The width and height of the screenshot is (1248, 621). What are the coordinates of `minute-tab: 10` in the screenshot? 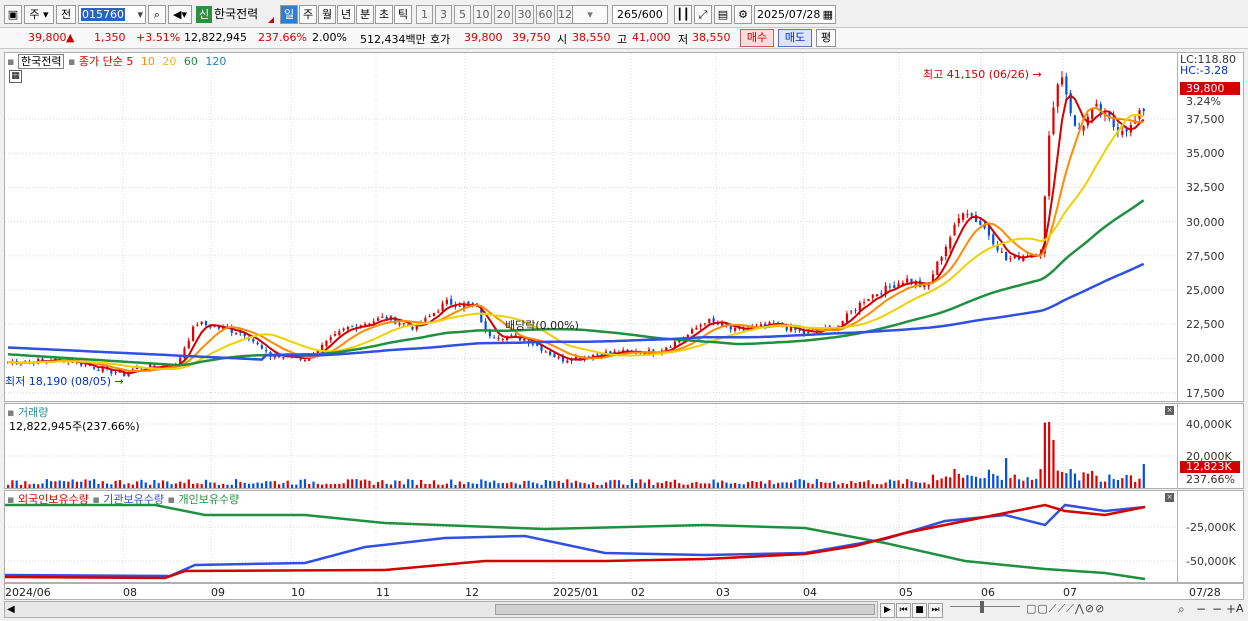 It's located at (482, 14).